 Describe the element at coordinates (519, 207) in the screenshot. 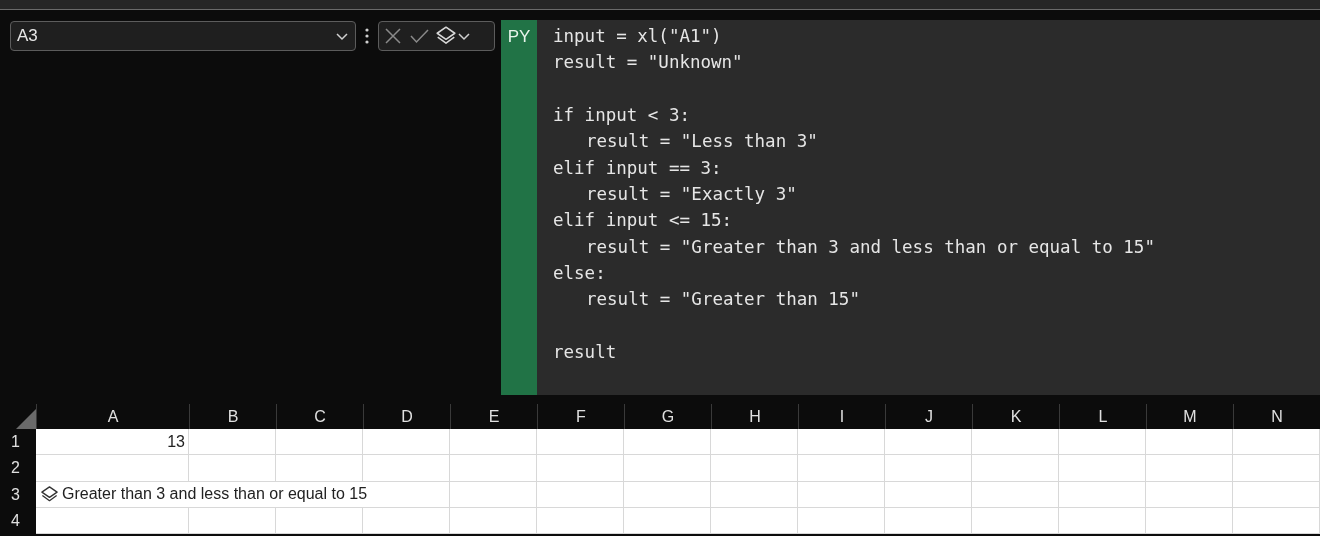

I see `python-badge: PY` at that location.